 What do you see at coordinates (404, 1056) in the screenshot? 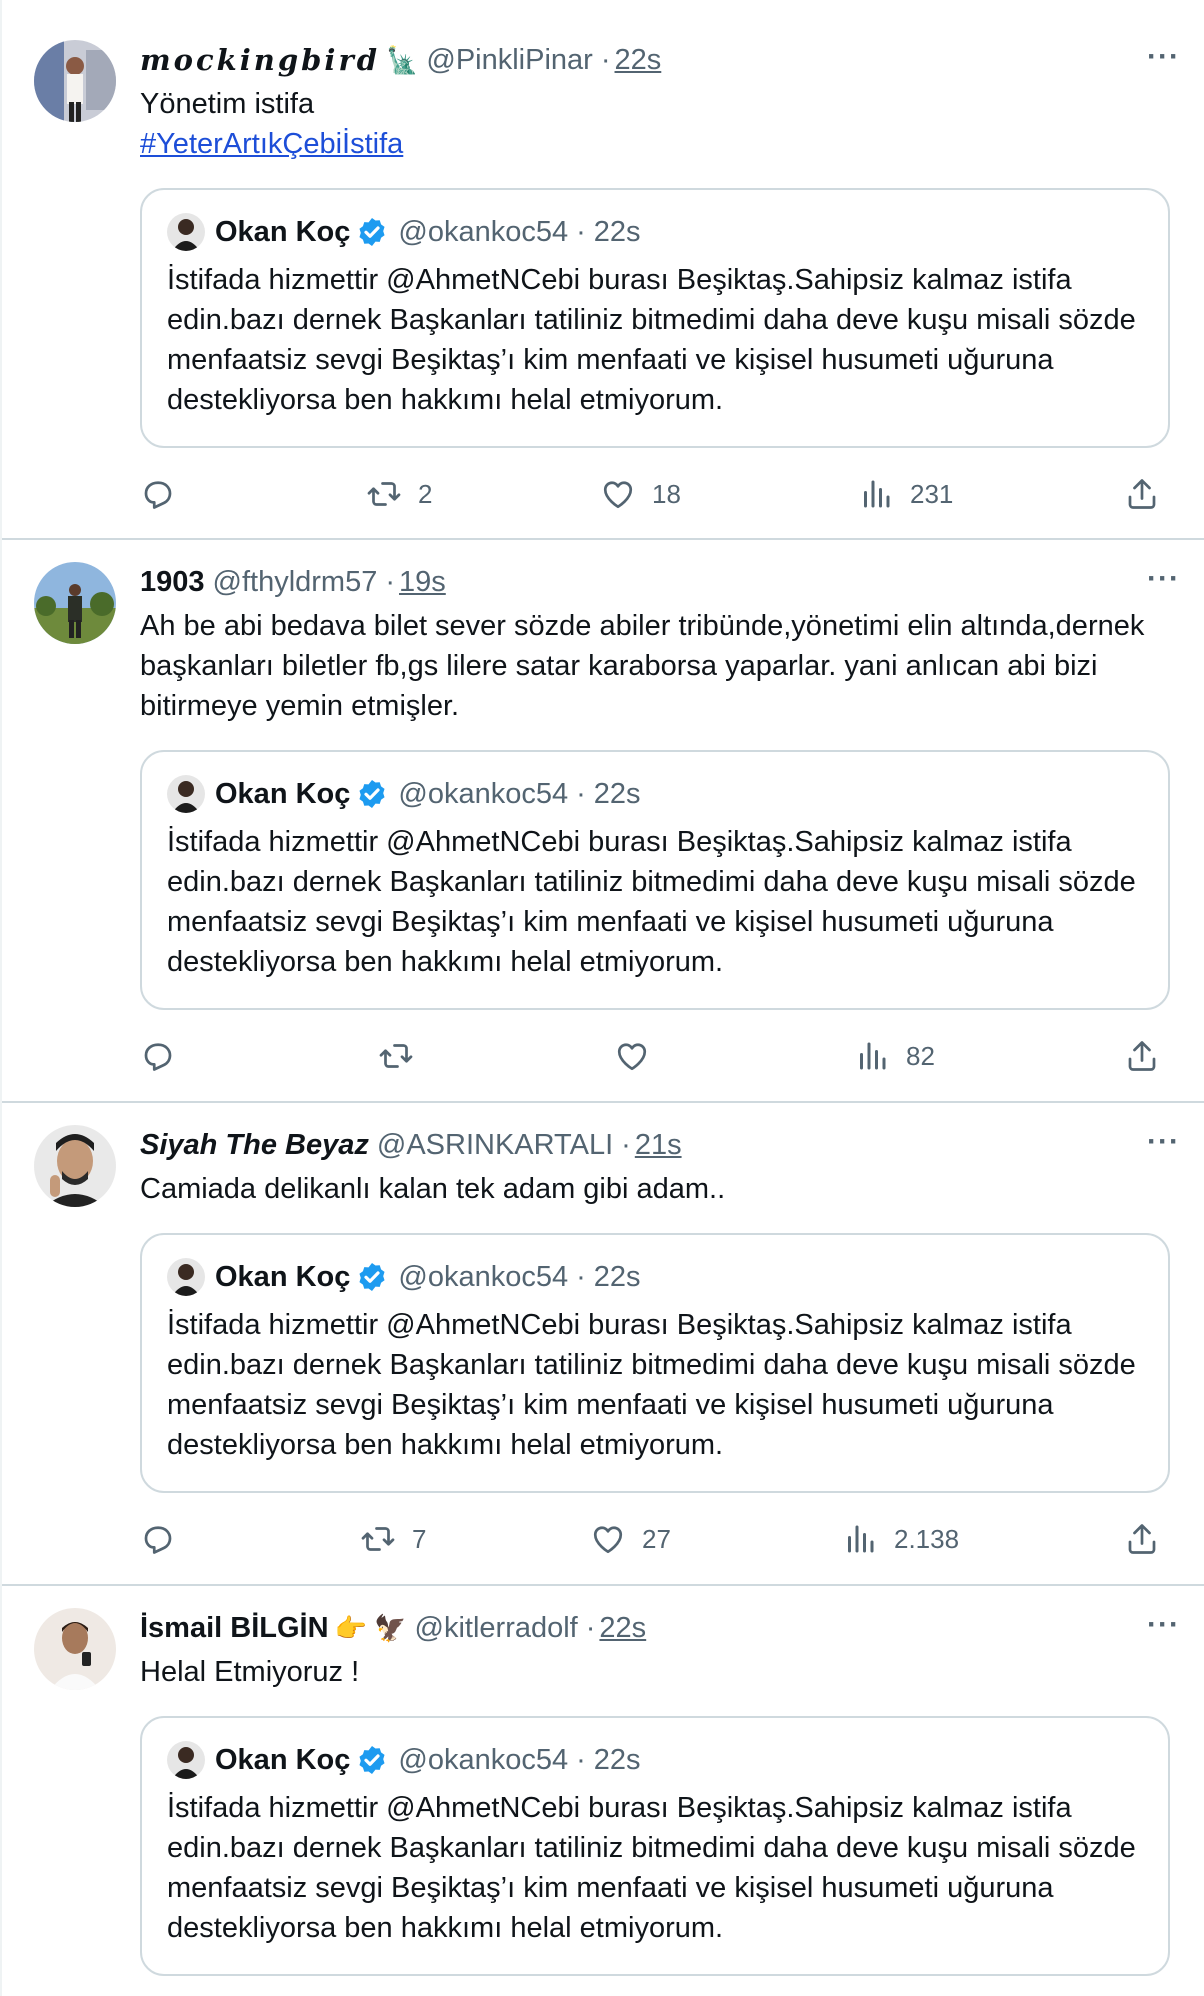
I see `retweet-button` at bounding box center [404, 1056].